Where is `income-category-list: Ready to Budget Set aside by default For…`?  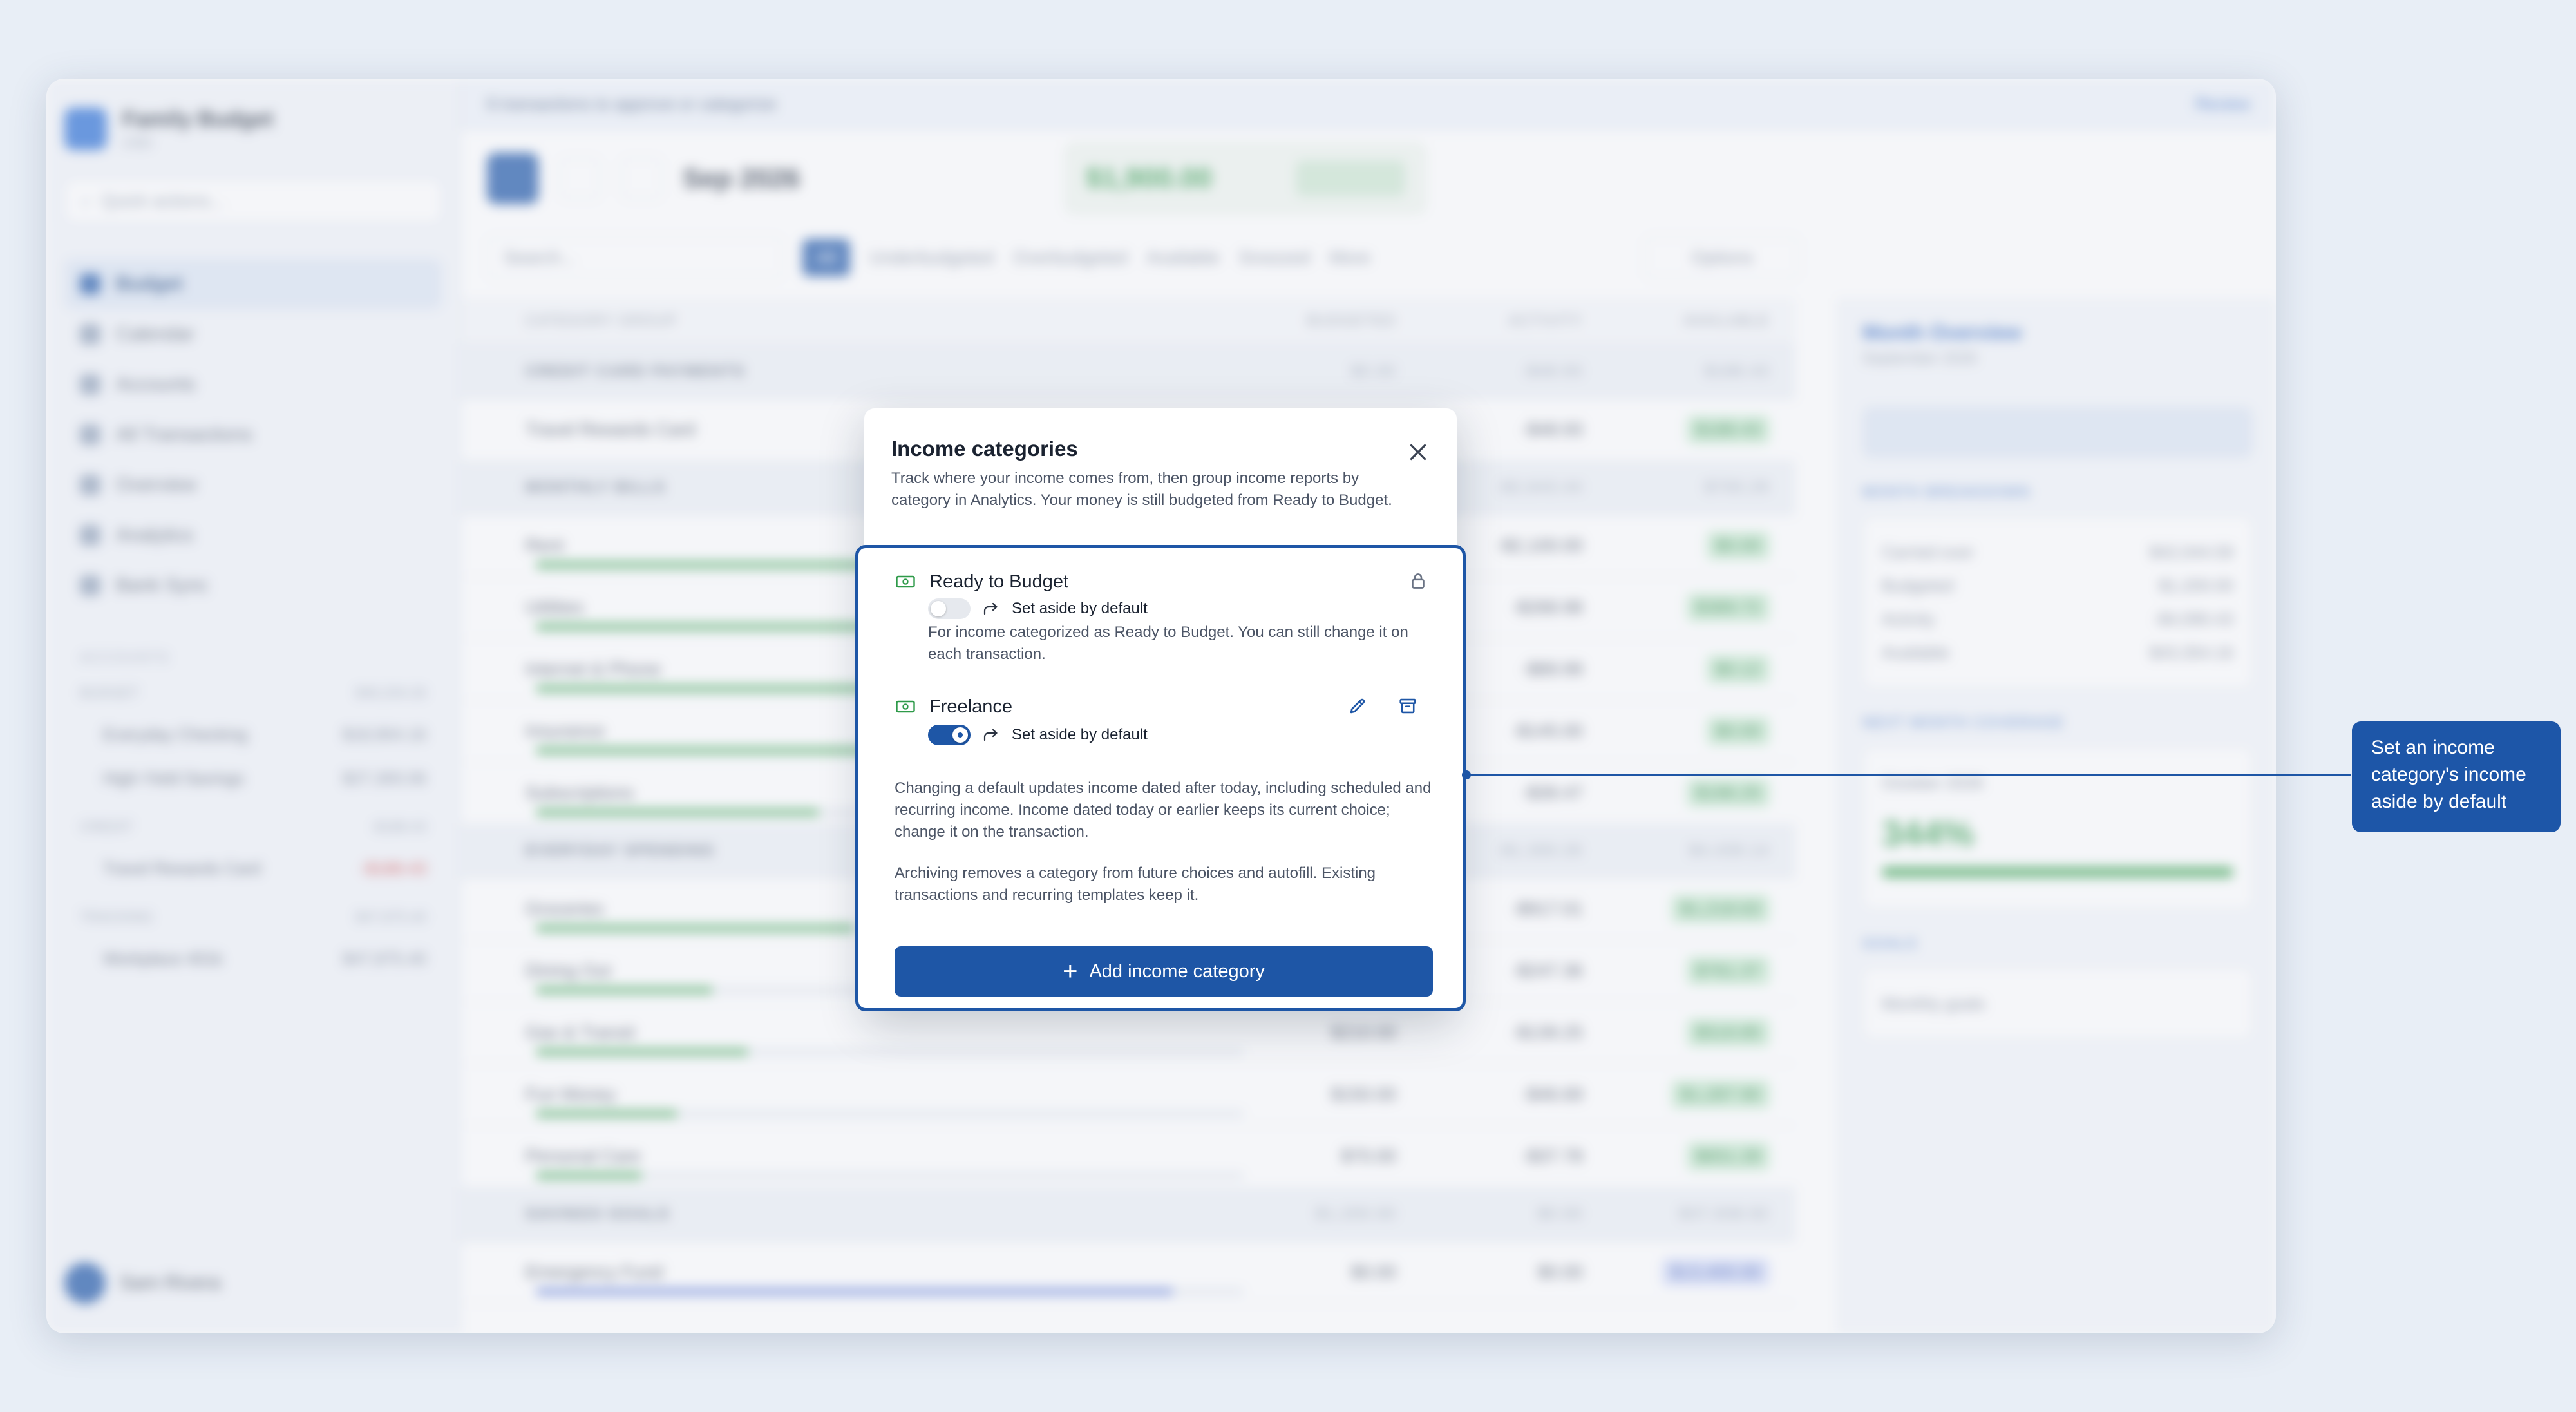 income-category-list: Ready to Budget Set aside by default For… is located at coordinates (1160, 778).